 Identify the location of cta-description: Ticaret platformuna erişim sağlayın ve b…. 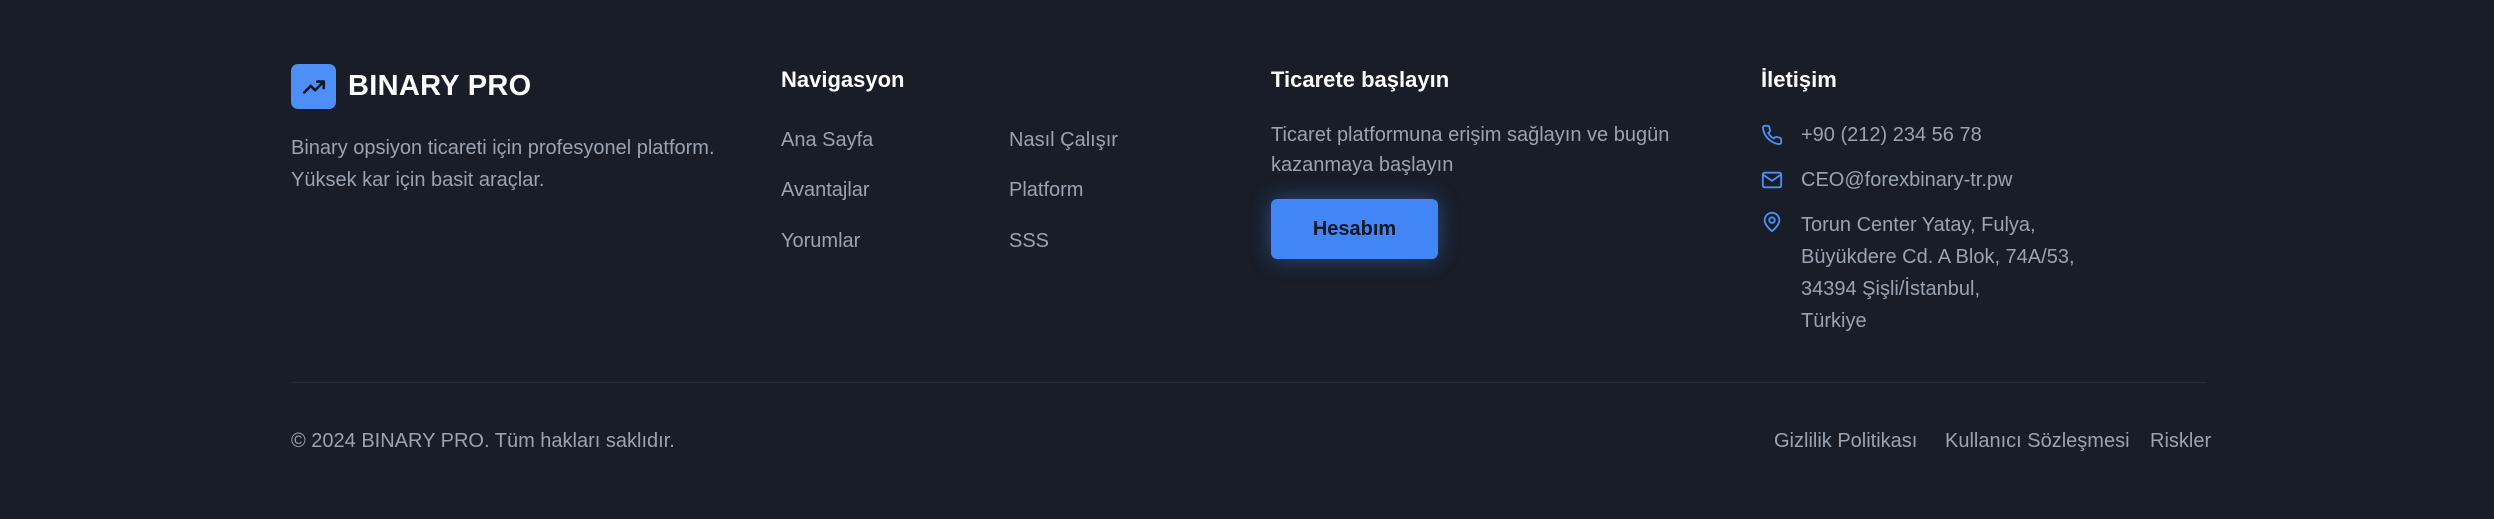
(1481, 150).